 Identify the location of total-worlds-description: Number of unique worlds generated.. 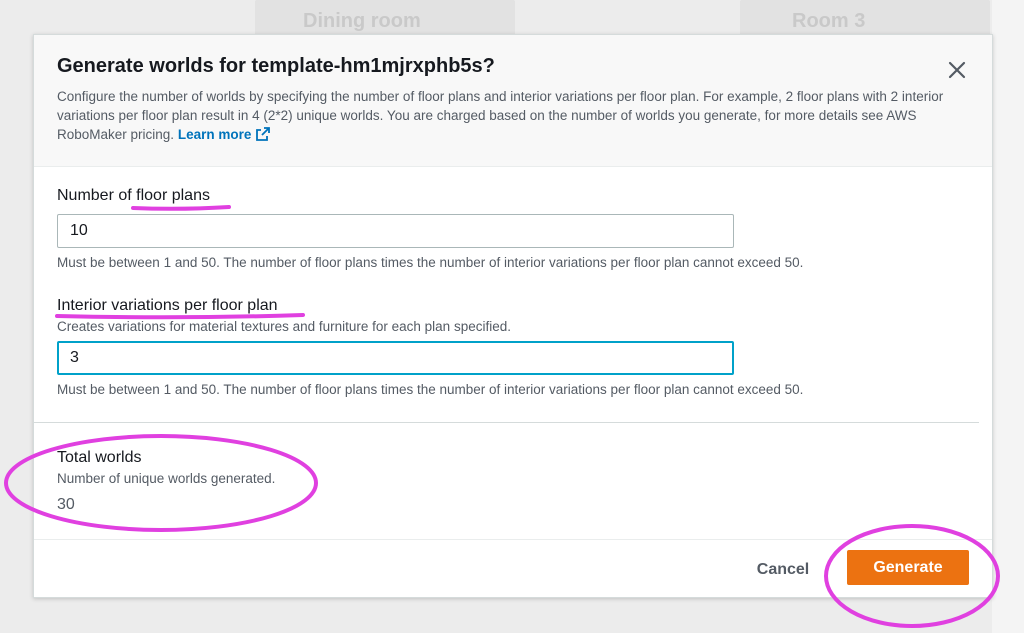
(166, 478).